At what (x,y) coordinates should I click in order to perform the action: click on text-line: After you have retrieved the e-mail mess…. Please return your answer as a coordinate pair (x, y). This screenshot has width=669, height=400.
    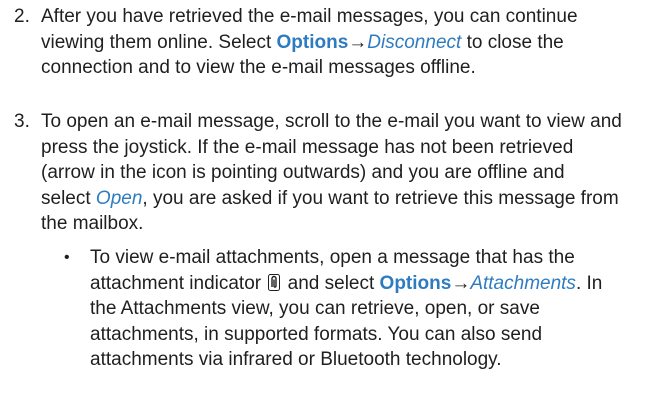
    Looking at the image, I should click on (309, 16).